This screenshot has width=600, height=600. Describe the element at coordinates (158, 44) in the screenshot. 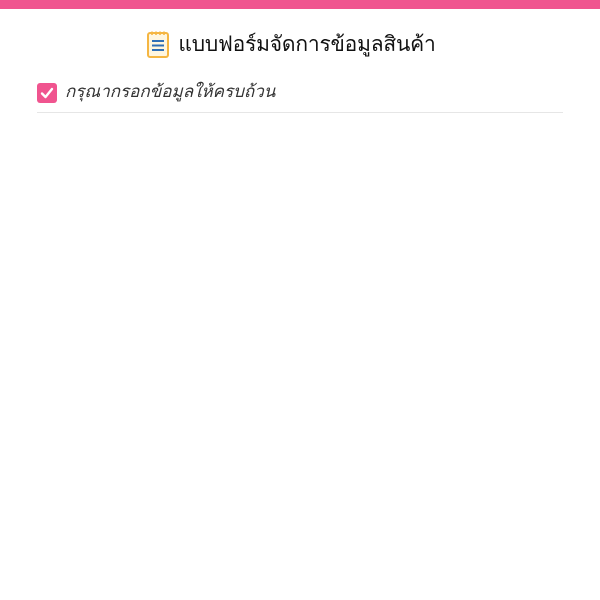

I see `notepad-icon` at that location.